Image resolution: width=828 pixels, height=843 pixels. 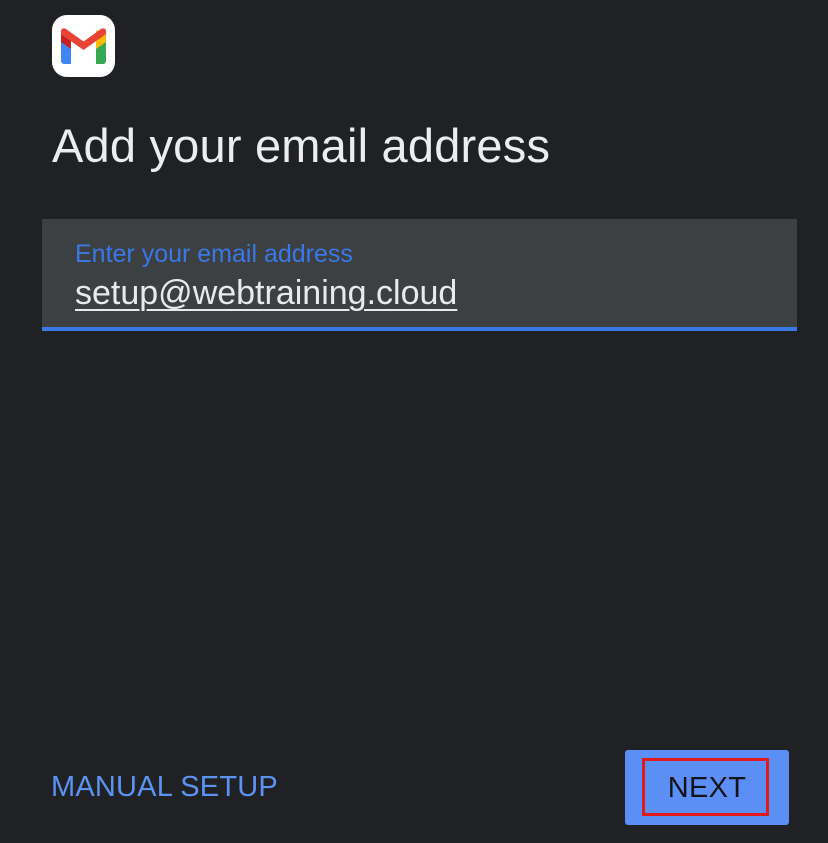 I want to click on gmail-logo-graphic, so click(x=83, y=46).